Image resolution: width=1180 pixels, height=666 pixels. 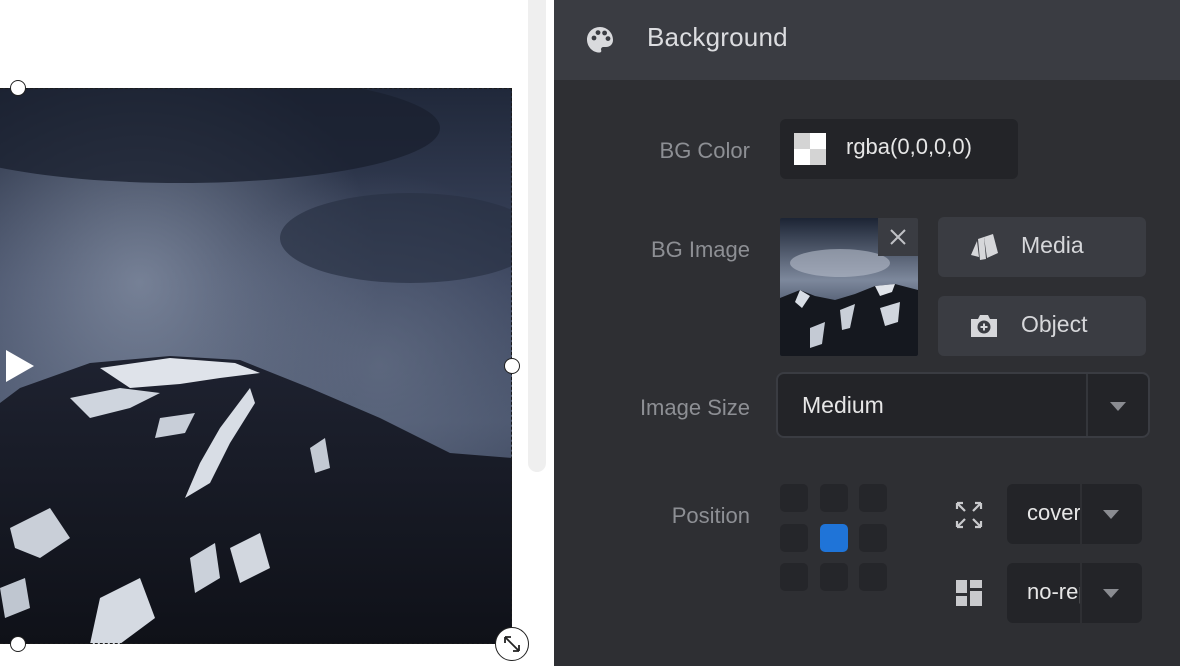 What do you see at coordinates (512, 366) in the screenshot?
I see `resize-handle-right` at bounding box center [512, 366].